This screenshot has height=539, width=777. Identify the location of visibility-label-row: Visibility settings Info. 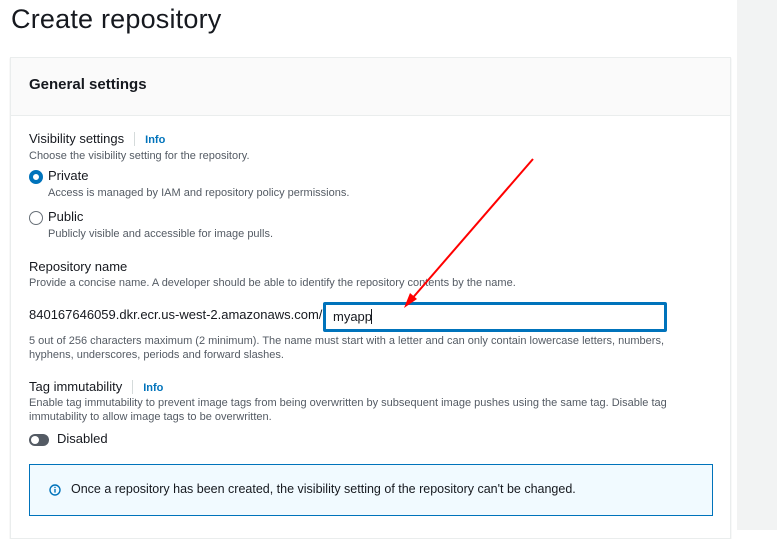
(97, 139).